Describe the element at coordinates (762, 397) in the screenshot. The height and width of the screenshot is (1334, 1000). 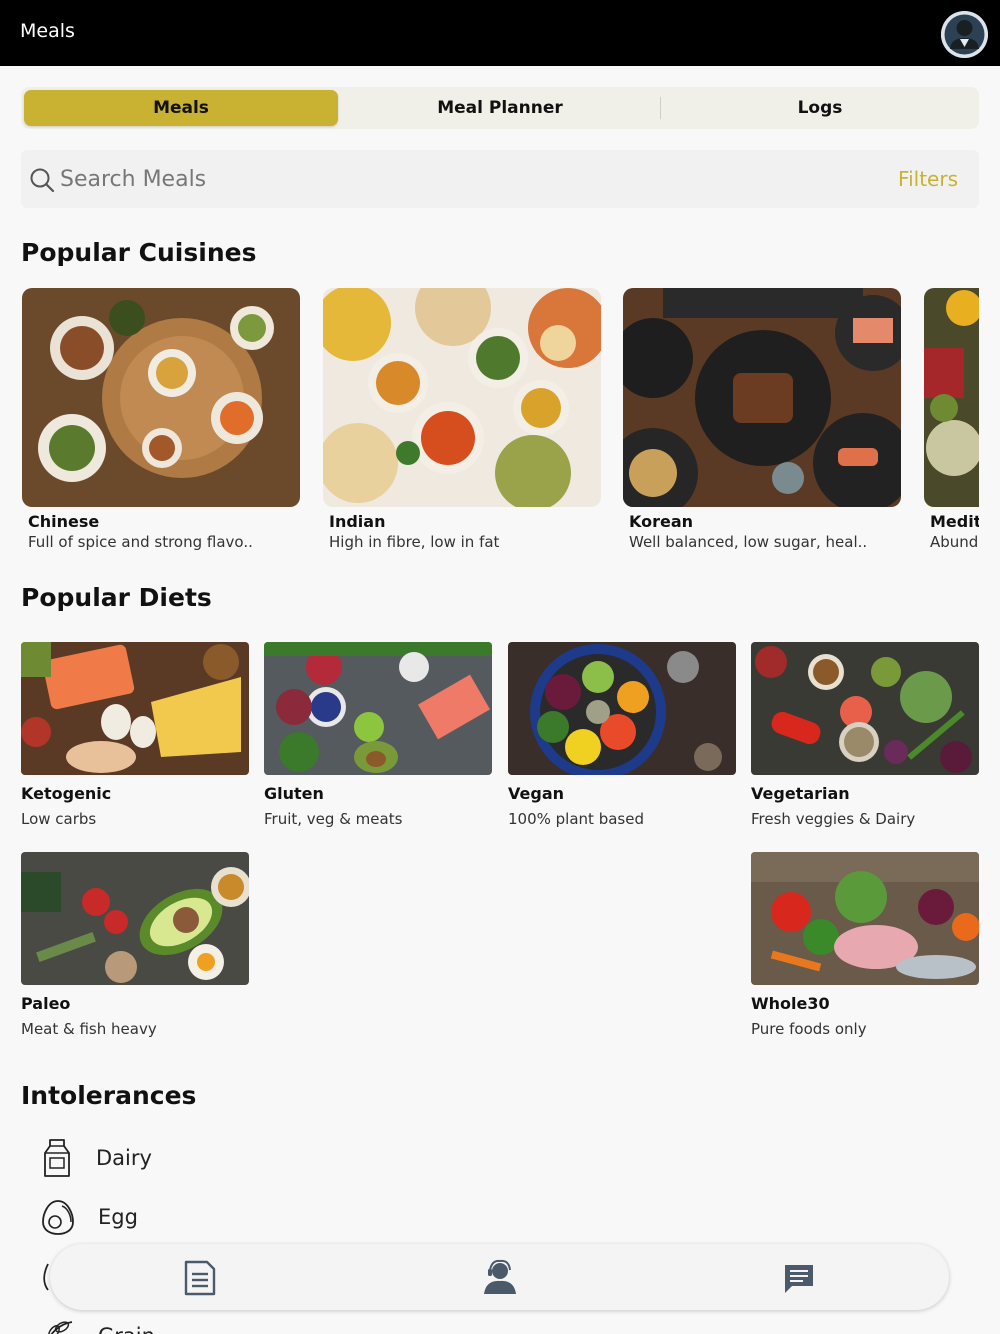
I see `cuisine-image-korean` at that location.